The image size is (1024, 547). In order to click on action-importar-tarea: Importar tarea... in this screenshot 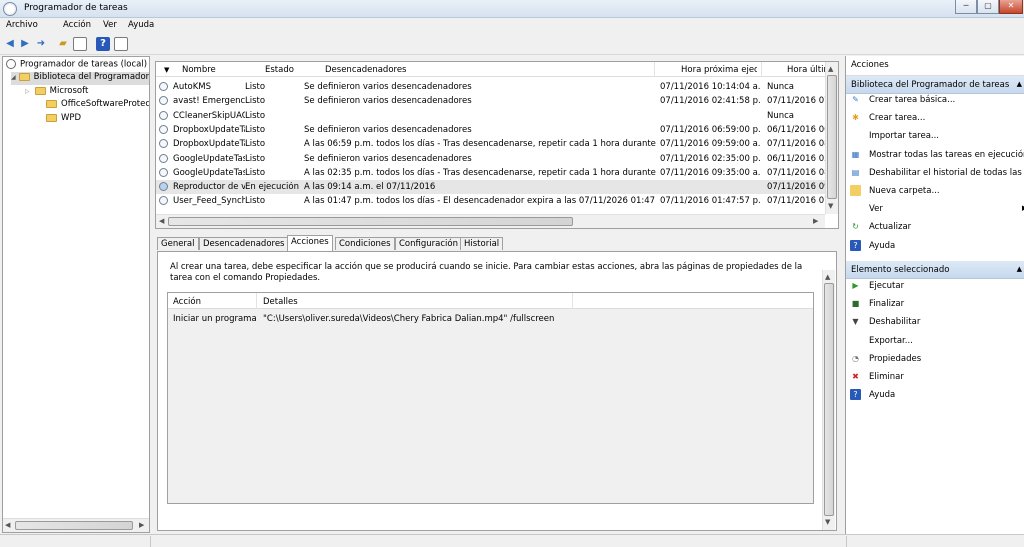, I will do `click(894, 138)`.